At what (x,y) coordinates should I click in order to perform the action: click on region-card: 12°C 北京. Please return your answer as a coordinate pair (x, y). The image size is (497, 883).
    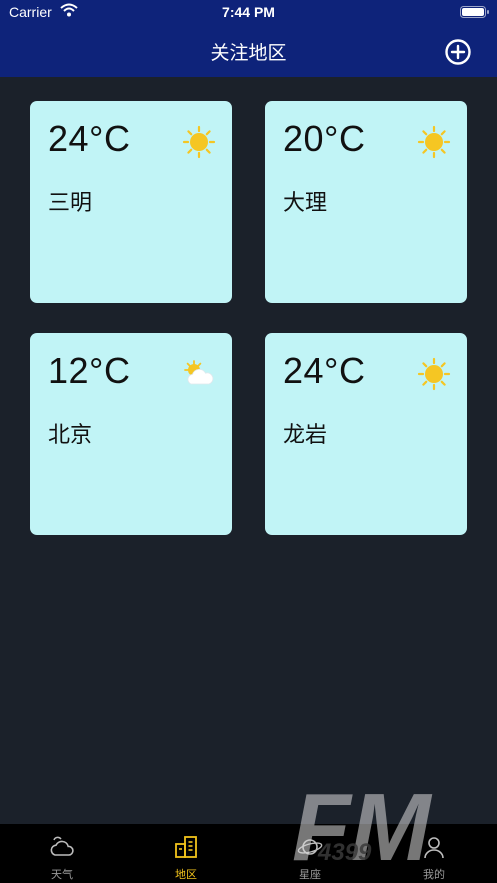
    Looking at the image, I should click on (131, 434).